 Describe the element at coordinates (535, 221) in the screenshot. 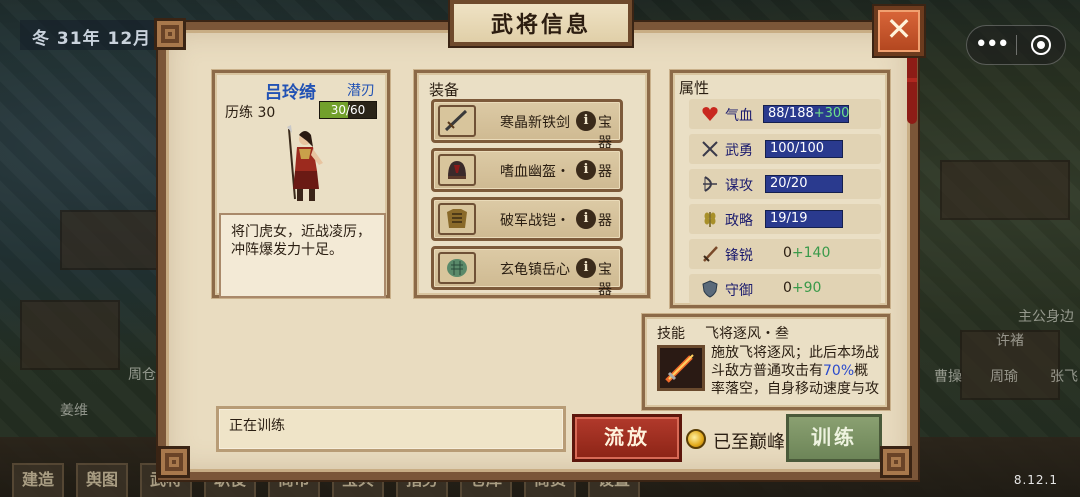

I see `equipment-name: 破军战铠・` at that location.